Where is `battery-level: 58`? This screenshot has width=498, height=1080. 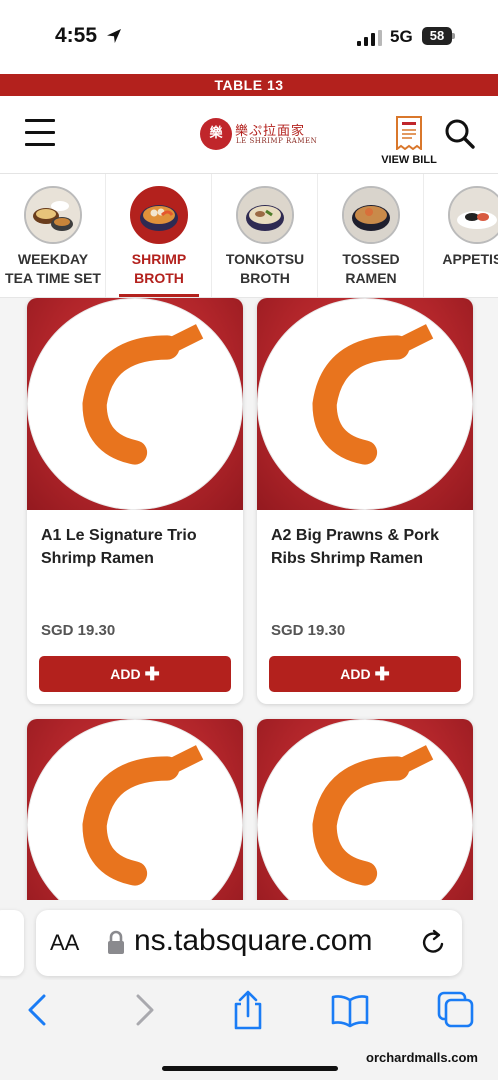
battery-level: 58 is located at coordinates (437, 36).